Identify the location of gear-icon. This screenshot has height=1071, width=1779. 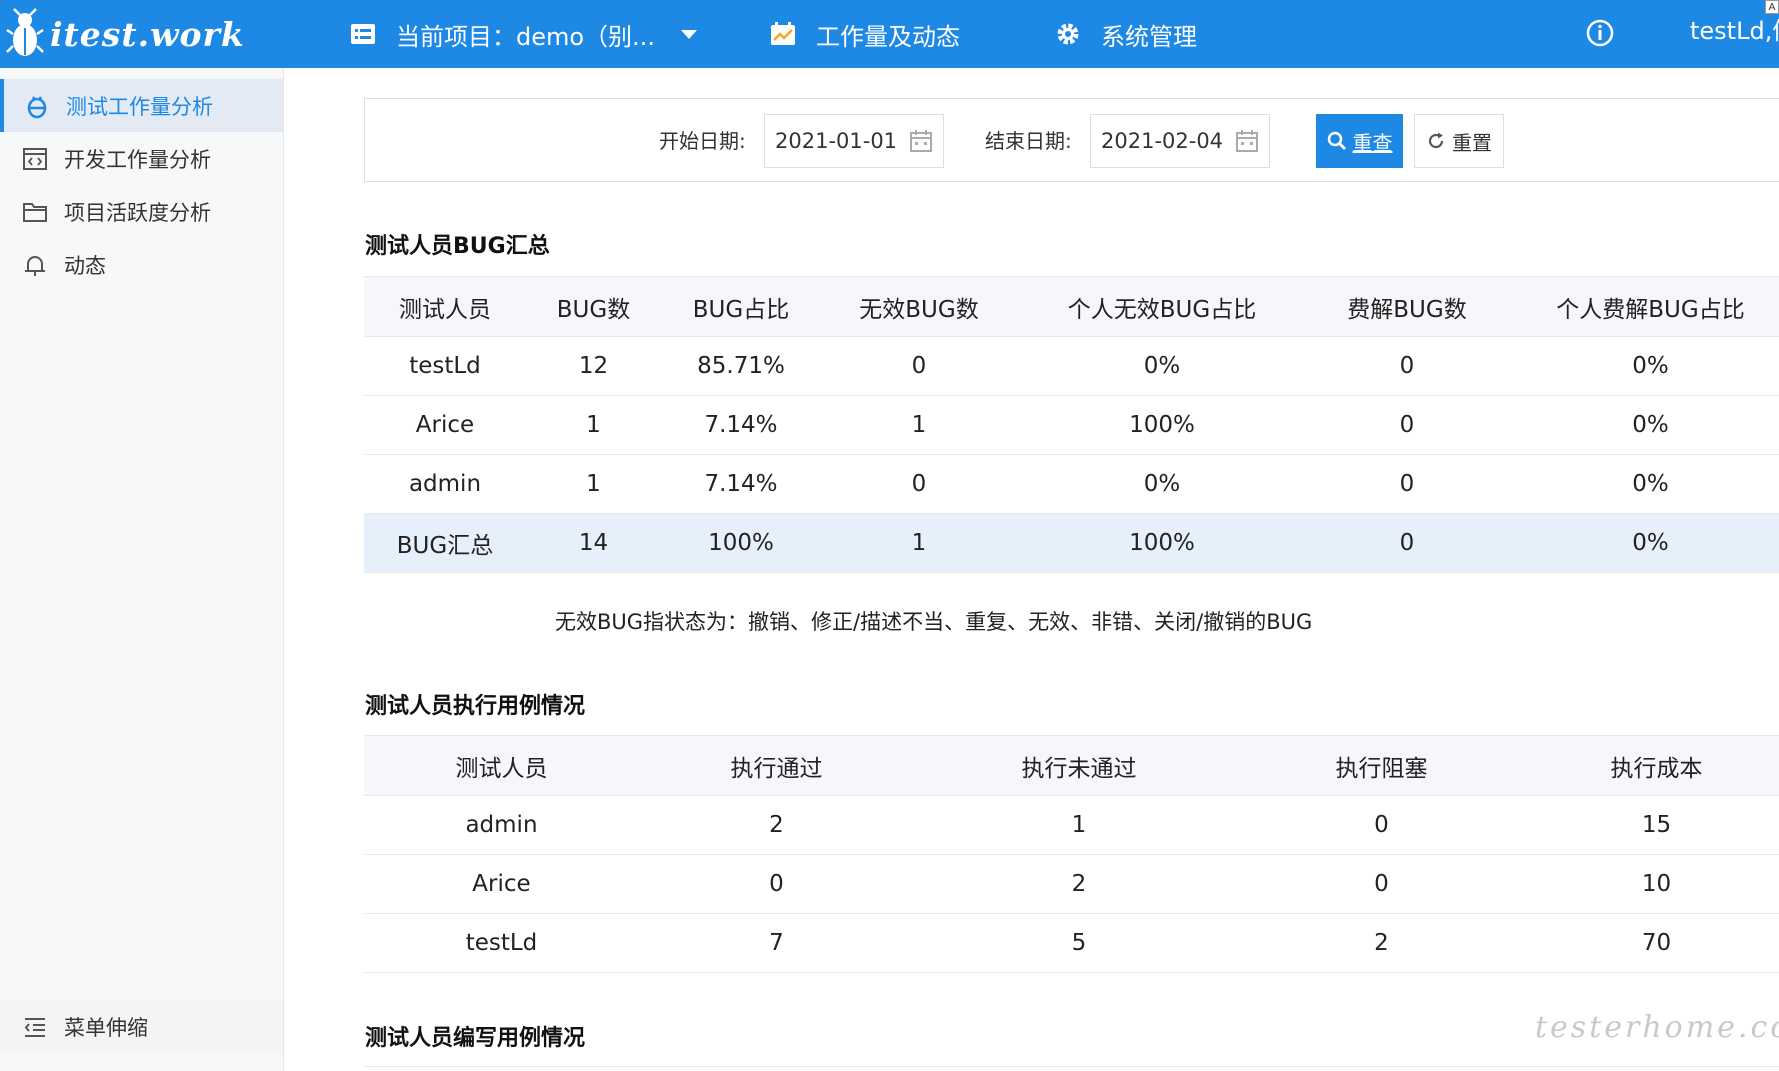
(1068, 34).